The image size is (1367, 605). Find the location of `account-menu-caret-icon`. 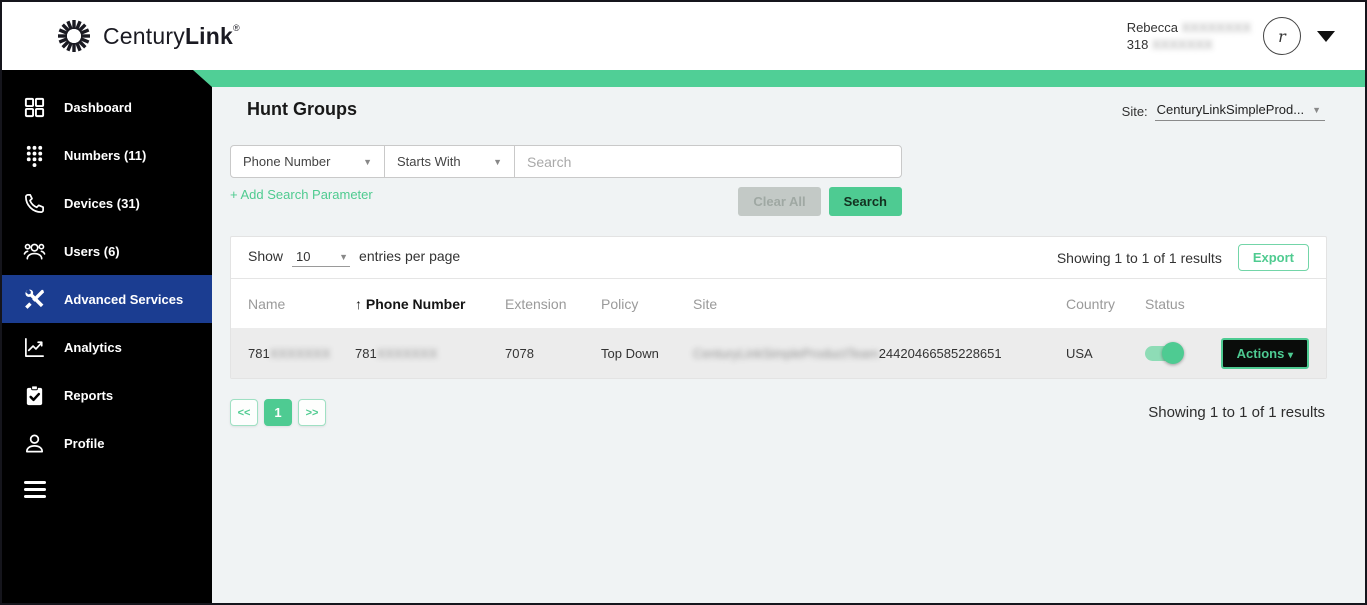

account-menu-caret-icon is located at coordinates (1326, 36).